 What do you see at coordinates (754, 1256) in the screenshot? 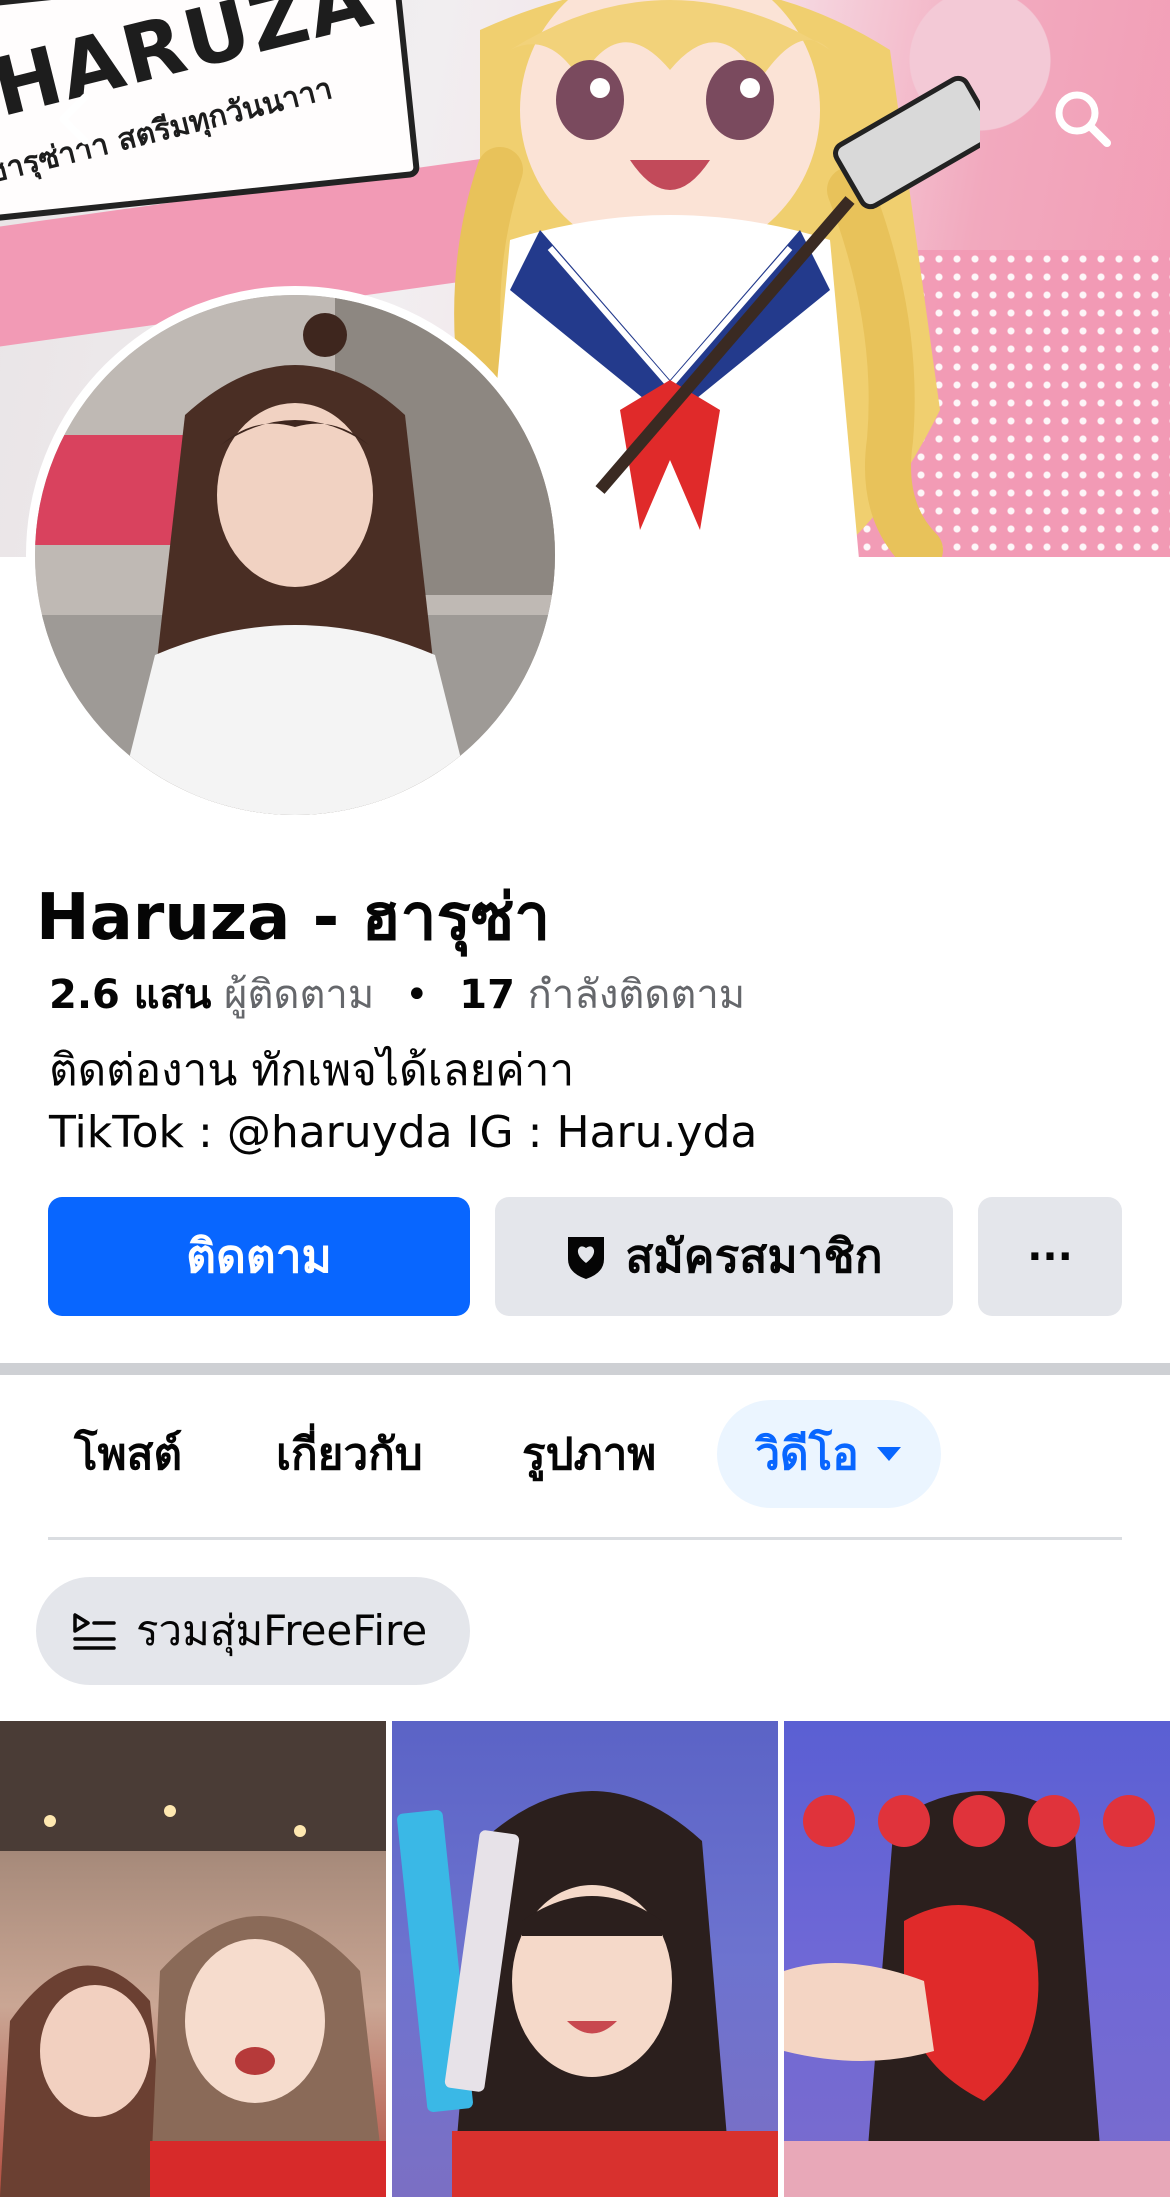
I see `subscribe-button-label: สมัครสมาชิก` at bounding box center [754, 1256].